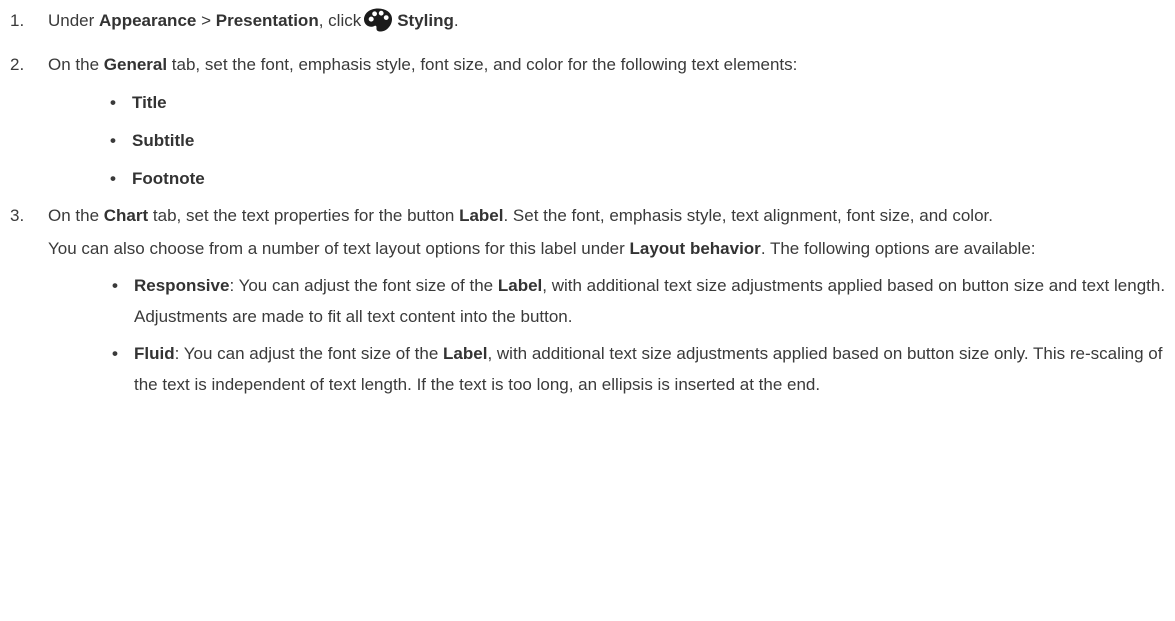 This screenshot has width=1175, height=621. Describe the element at coordinates (267, 20) in the screenshot. I see `ui-term-presentation: Presentation` at that location.